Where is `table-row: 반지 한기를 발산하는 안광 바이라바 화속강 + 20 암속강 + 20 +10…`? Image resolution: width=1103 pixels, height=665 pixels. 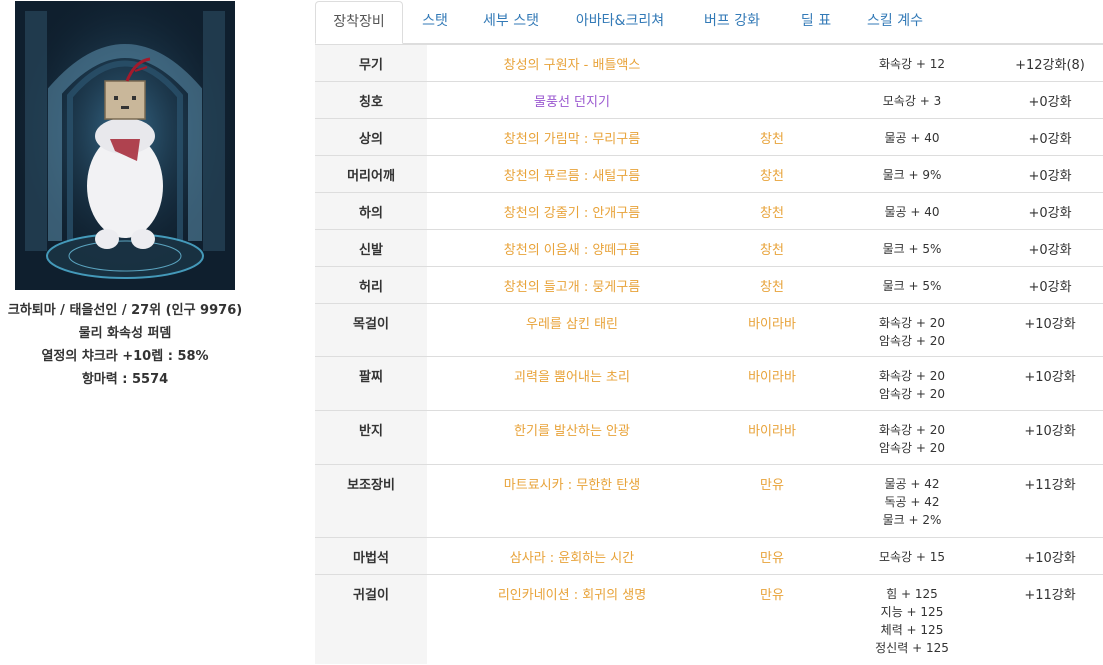
table-row: 반지 한기를 발산하는 안광 바이라바 화속강 + 20 암속강 + 20 +10… is located at coordinates (709, 437).